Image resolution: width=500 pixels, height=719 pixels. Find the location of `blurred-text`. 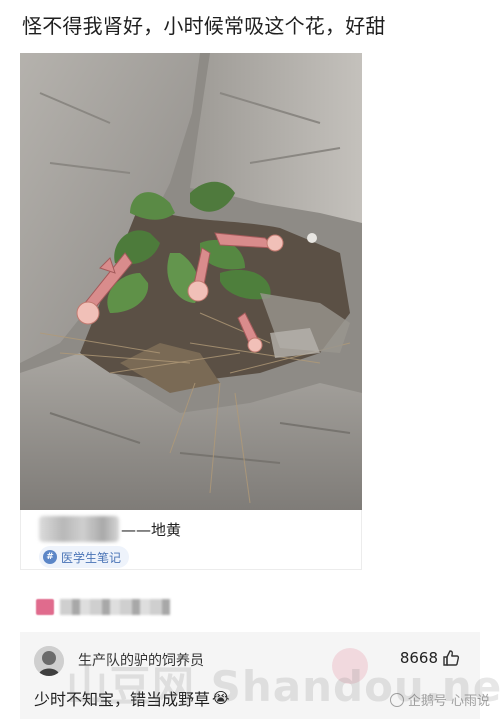

blurred-text is located at coordinates (115, 607).